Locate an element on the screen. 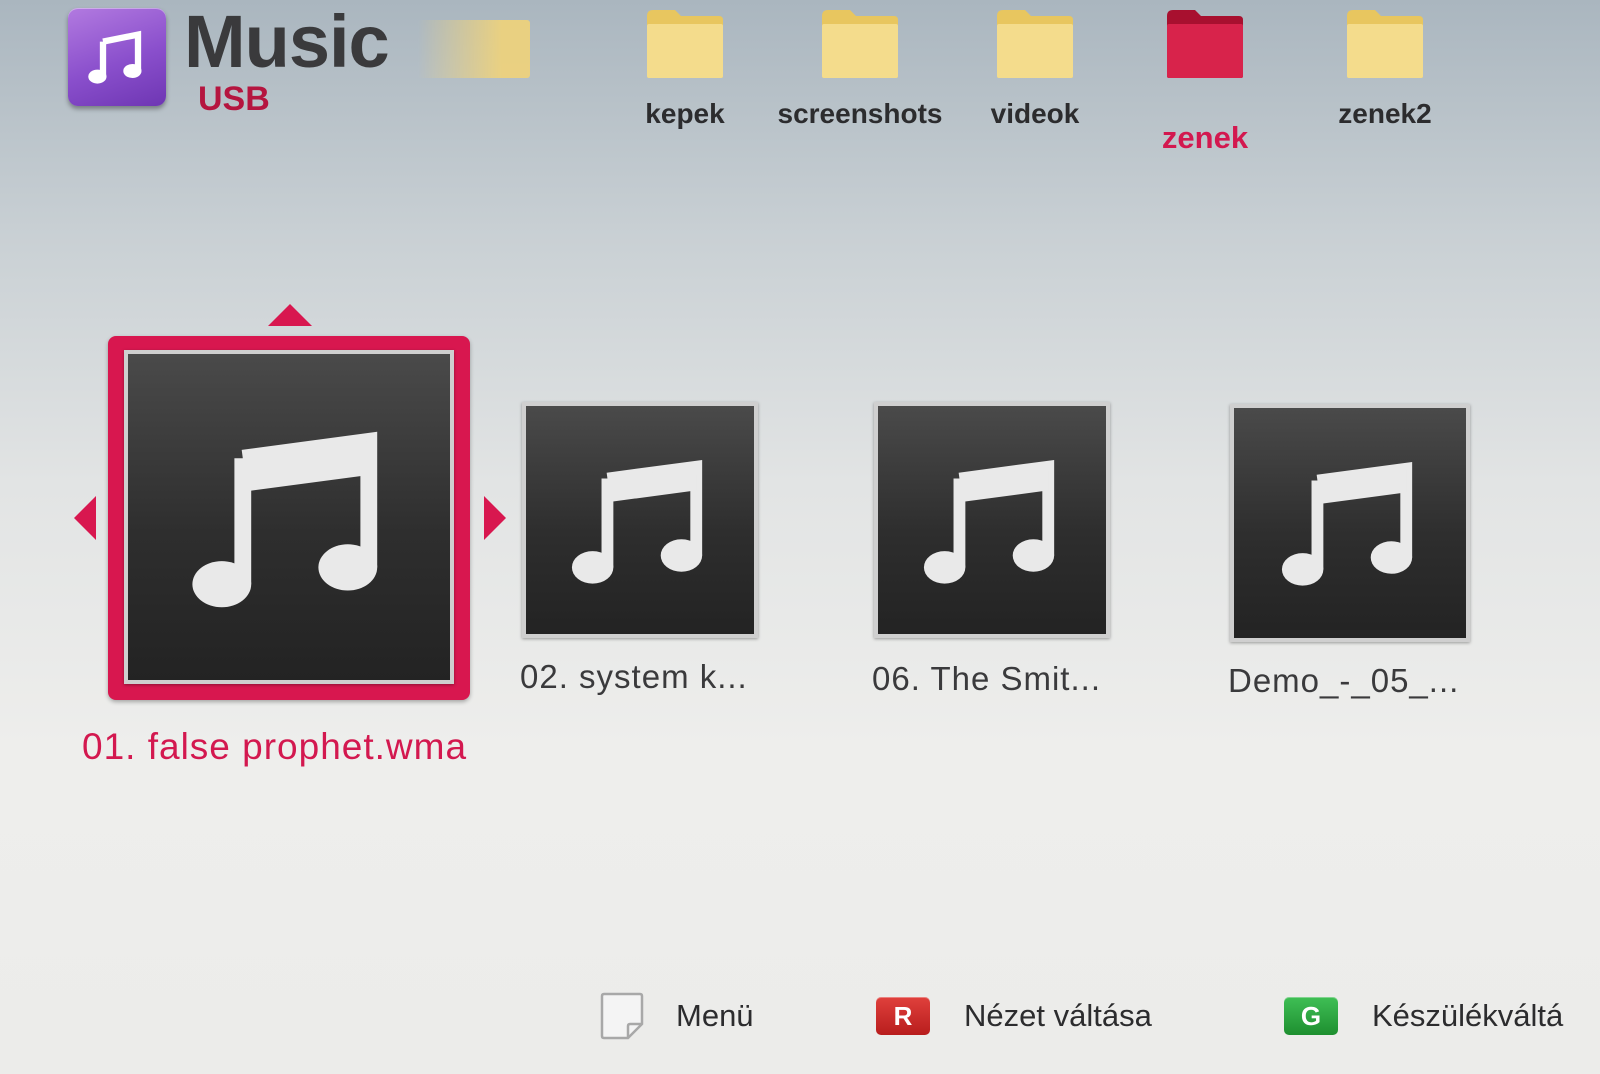 This screenshot has width=1600, height=1074. footer-switch-view-label: Nézet váltása is located at coordinates (1058, 1015).